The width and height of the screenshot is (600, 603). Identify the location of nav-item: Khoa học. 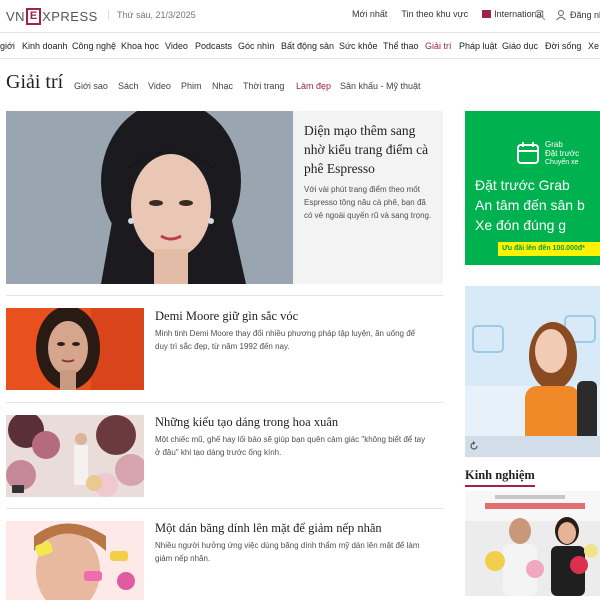
(140, 46).